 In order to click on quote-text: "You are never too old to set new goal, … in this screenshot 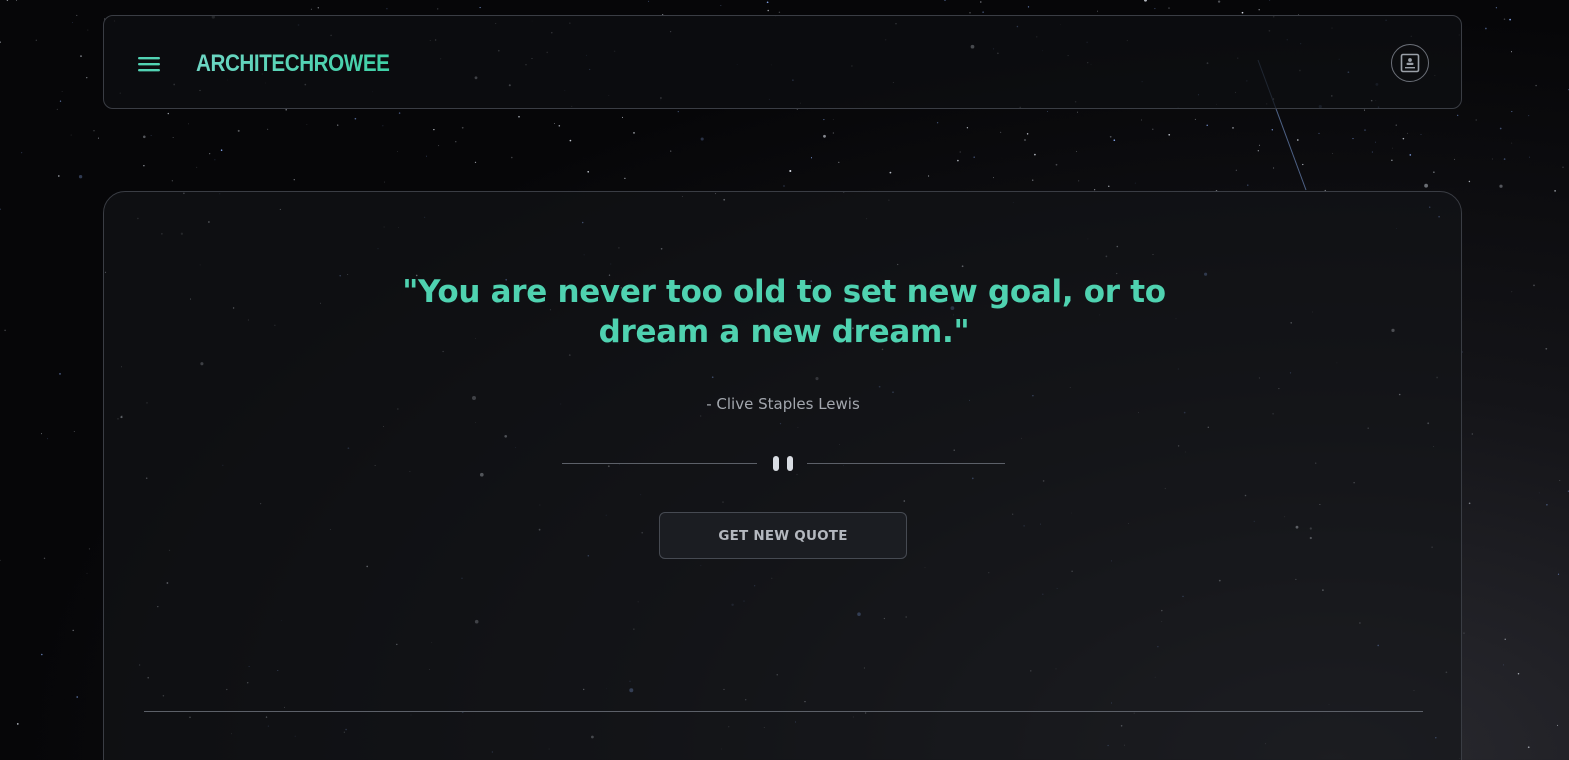, I will do `click(784, 312)`.